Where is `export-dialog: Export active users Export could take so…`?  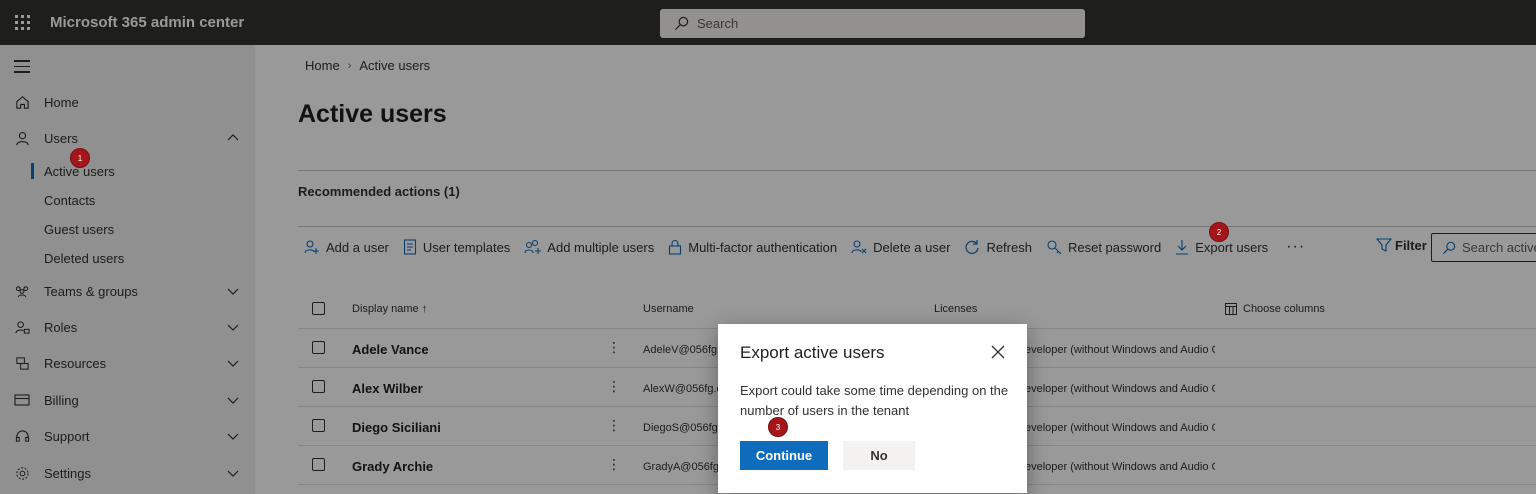 export-dialog: Export active users Export could take so… is located at coordinates (872, 408).